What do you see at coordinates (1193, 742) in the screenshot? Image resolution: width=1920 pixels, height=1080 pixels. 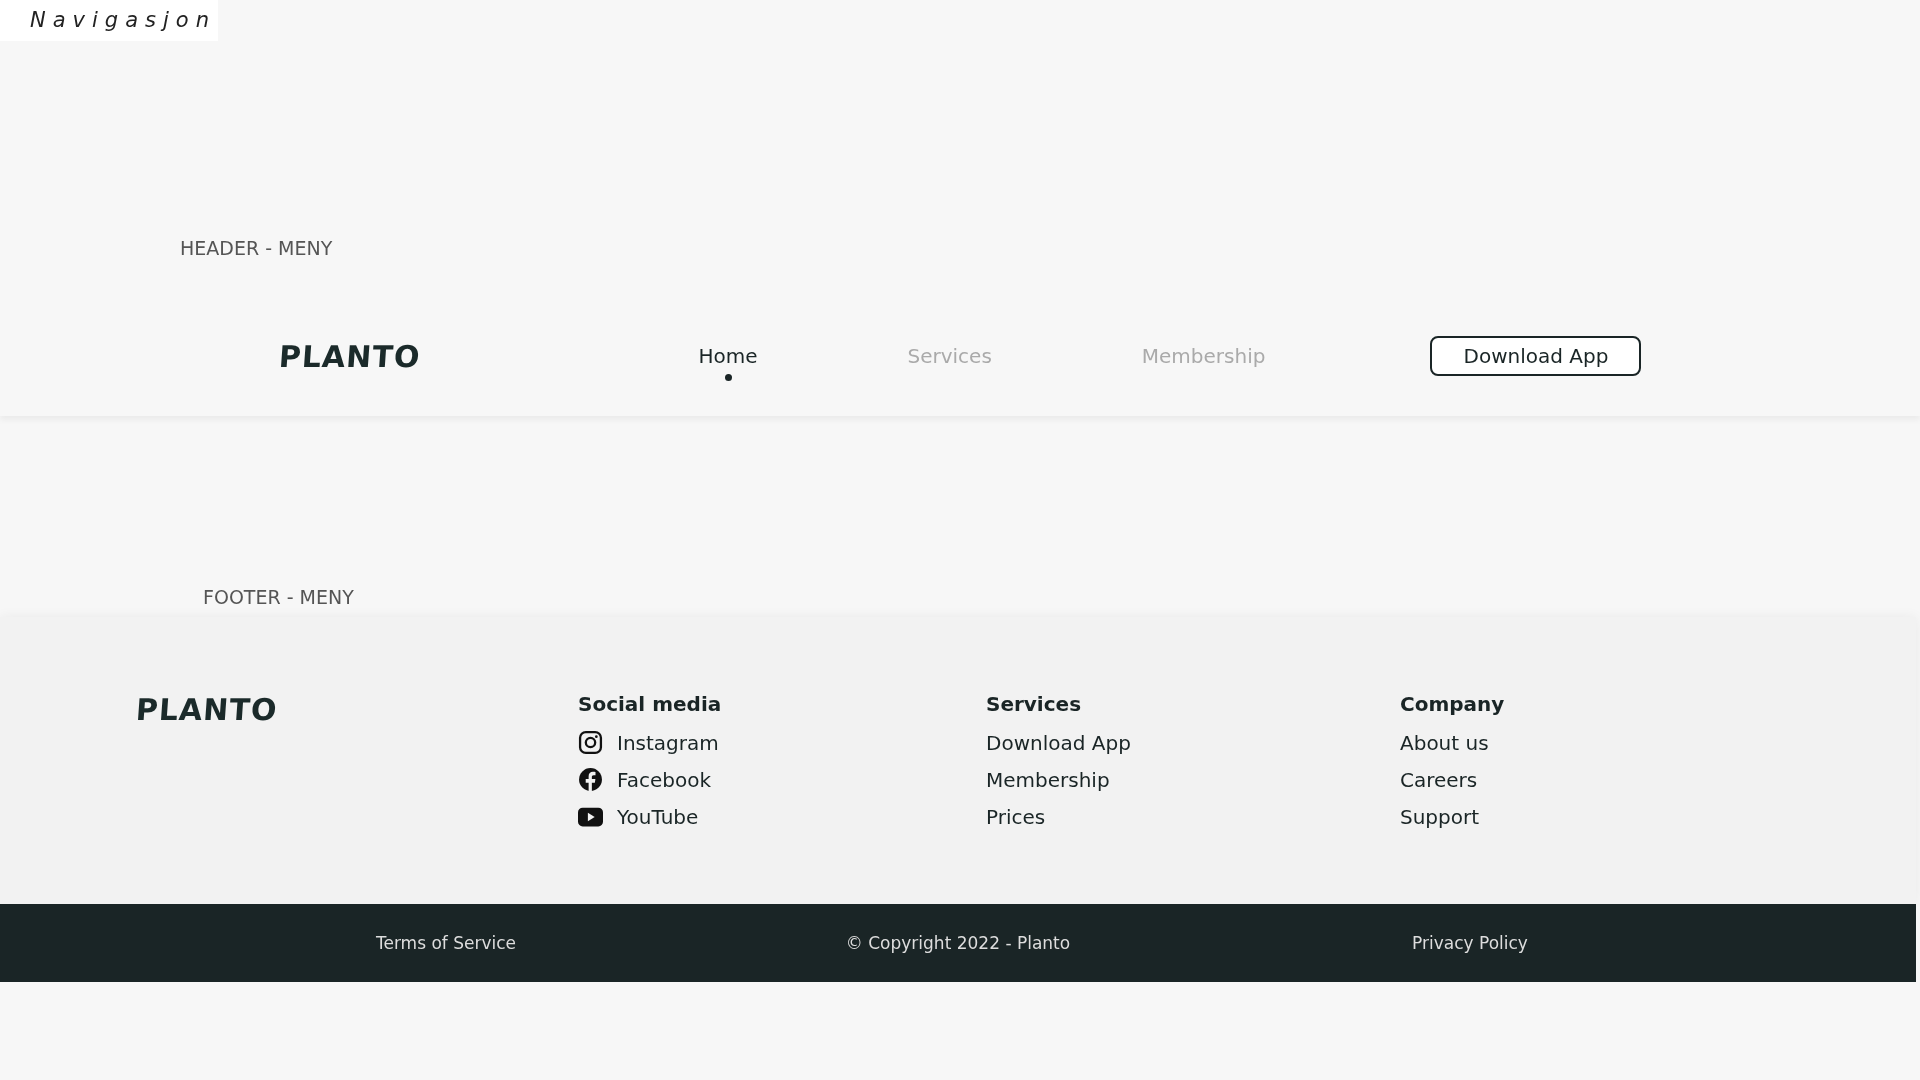 I see `footer-link: Download App` at bounding box center [1193, 742].